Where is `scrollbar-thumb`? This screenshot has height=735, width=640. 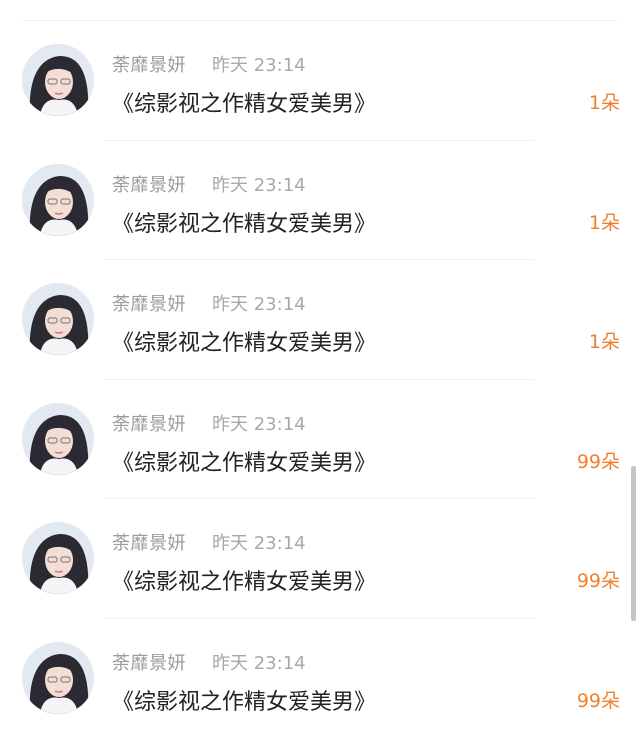 scrollbar-thumb is located at coordinates (633, 543).